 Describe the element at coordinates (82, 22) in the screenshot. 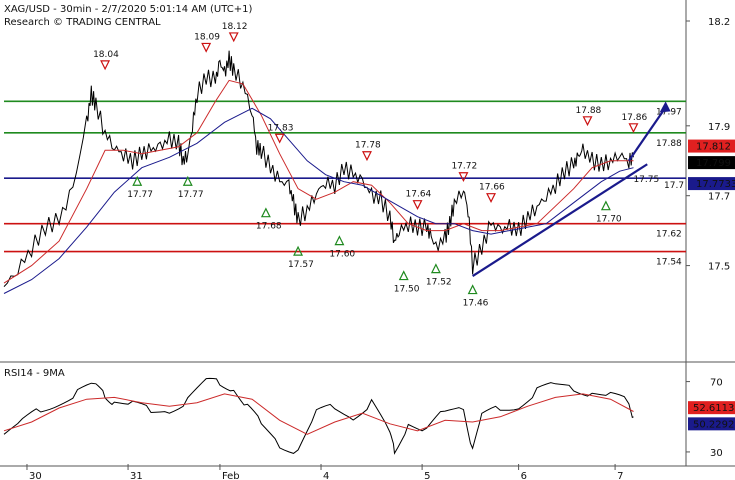

I see `chart-source: Research © TRADING CENTRAL` at that location.